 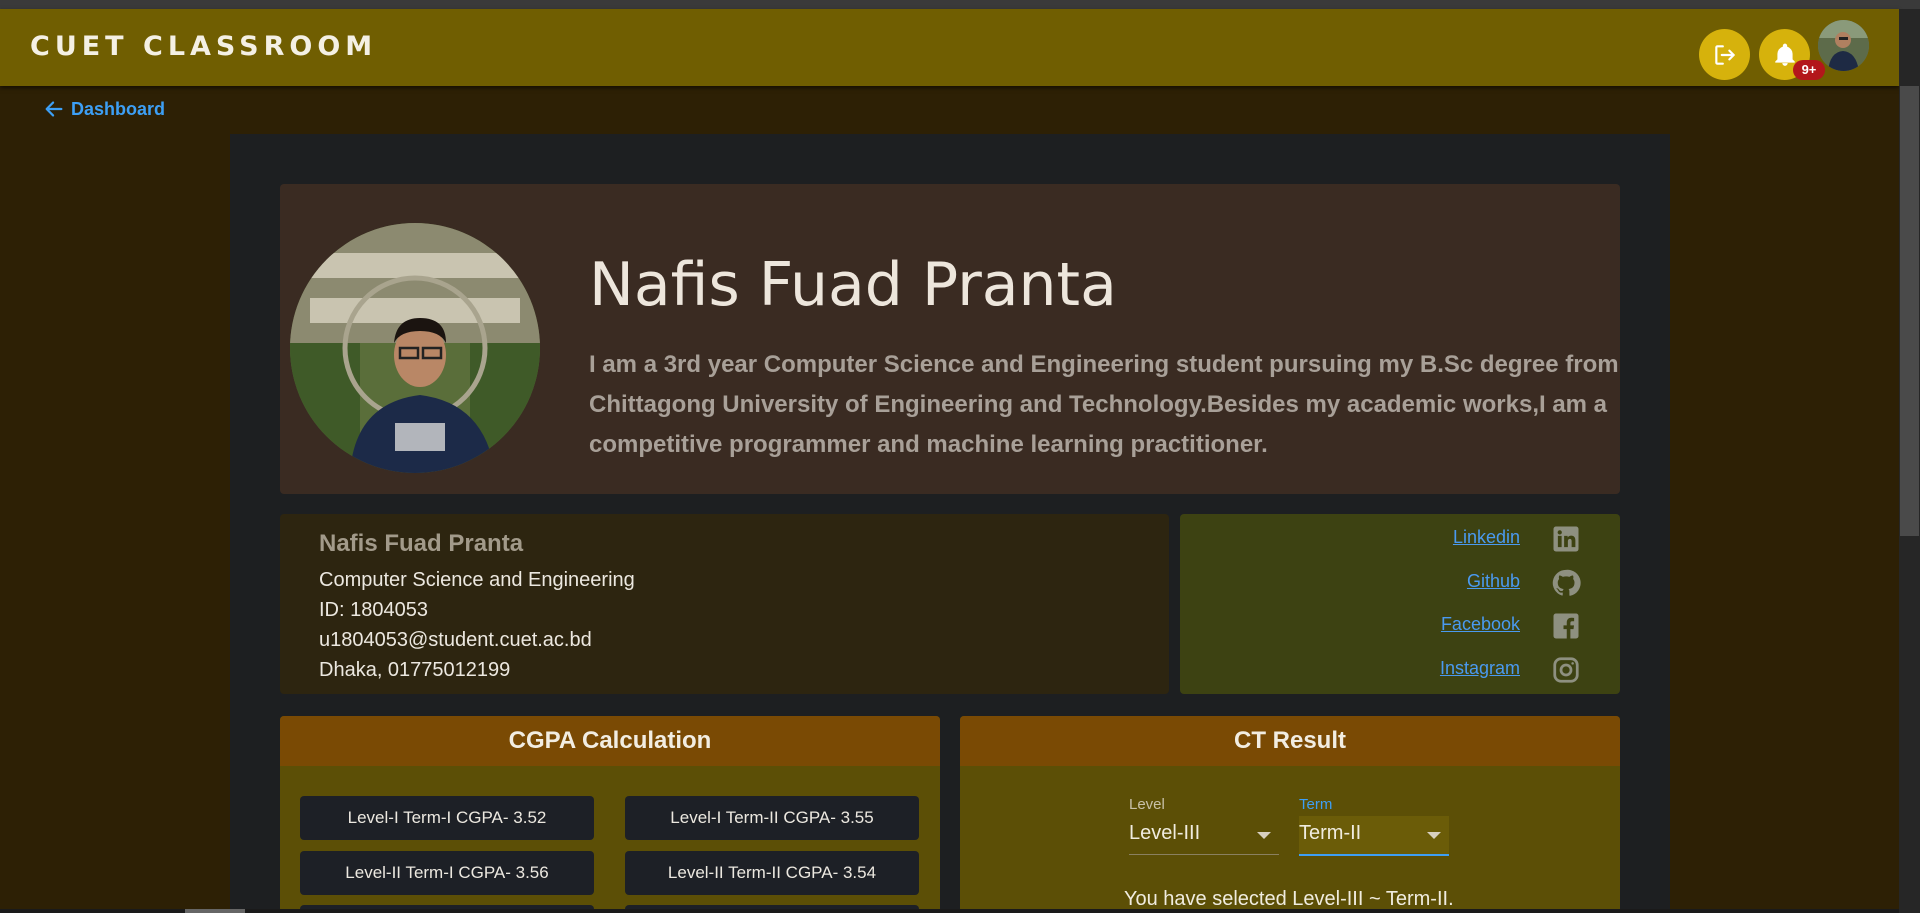 I want to click on ct-selection-message: You have selected Level-III ~ Term-II., so click(x=1289, y=899).